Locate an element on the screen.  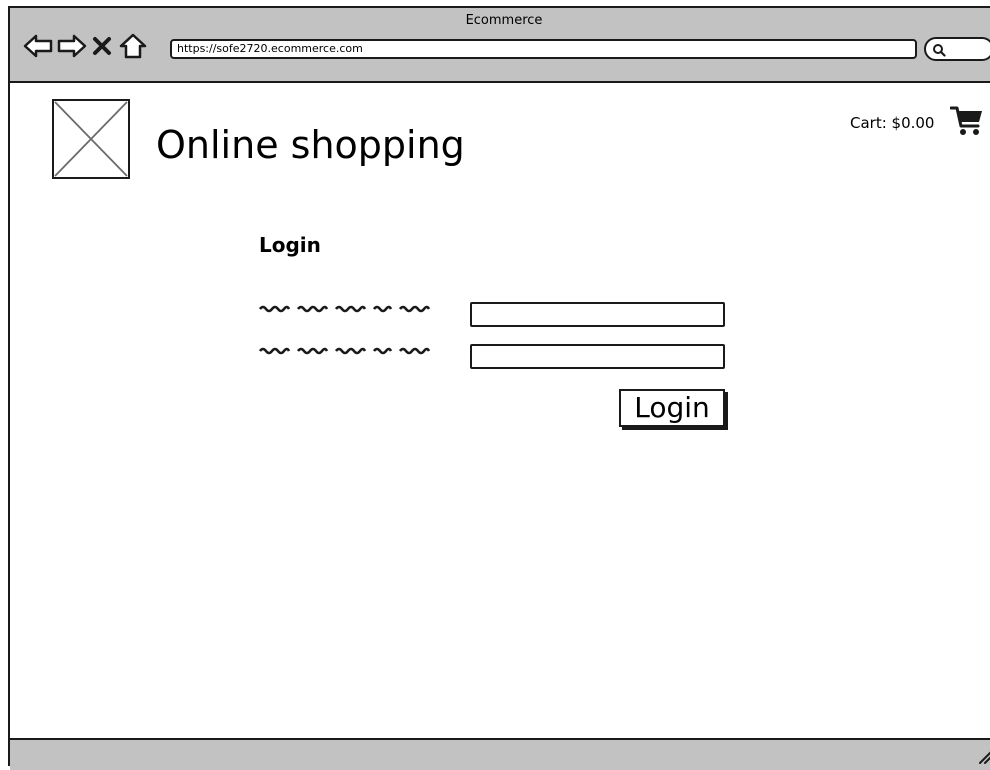
browser-statusbar is located at coordinates (500, 754).